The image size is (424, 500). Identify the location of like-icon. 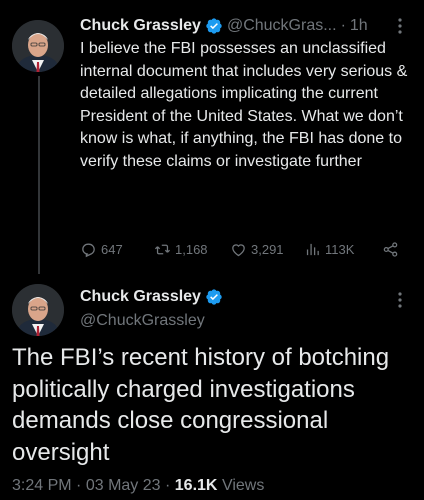
(238, 249).